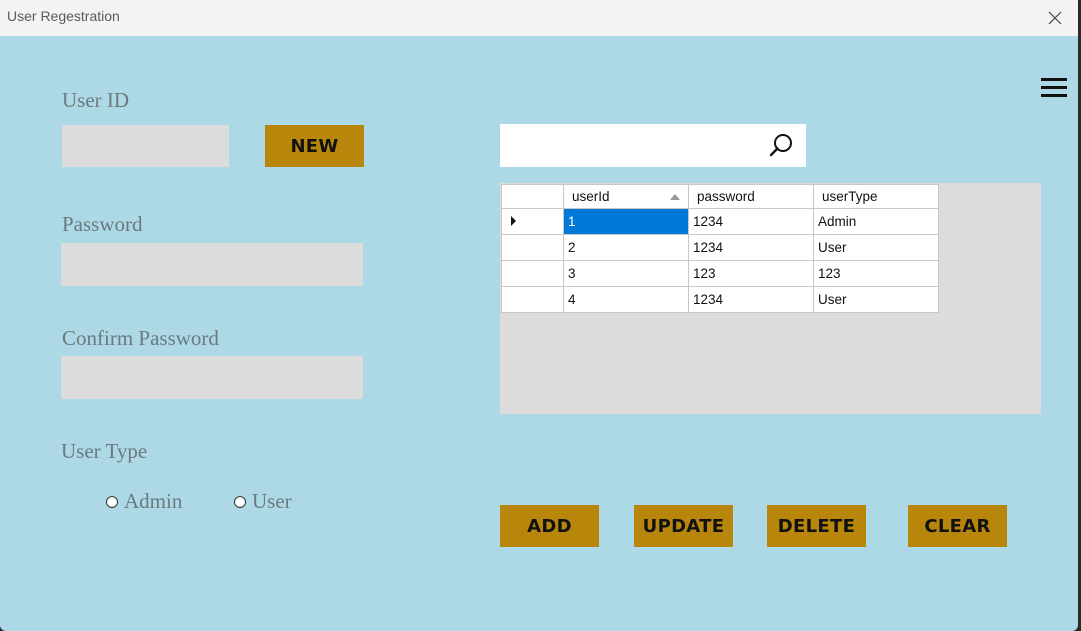  I want to click on search-input, so click(630, 145).